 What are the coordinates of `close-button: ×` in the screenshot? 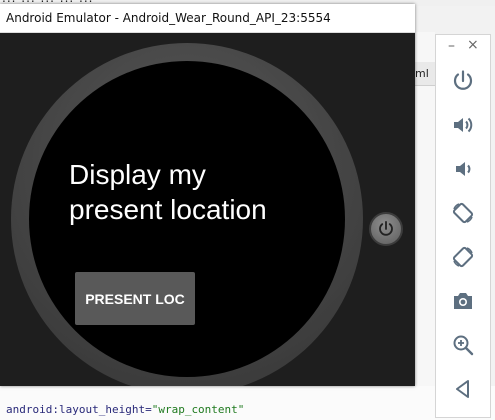 It's located at (473, 45).